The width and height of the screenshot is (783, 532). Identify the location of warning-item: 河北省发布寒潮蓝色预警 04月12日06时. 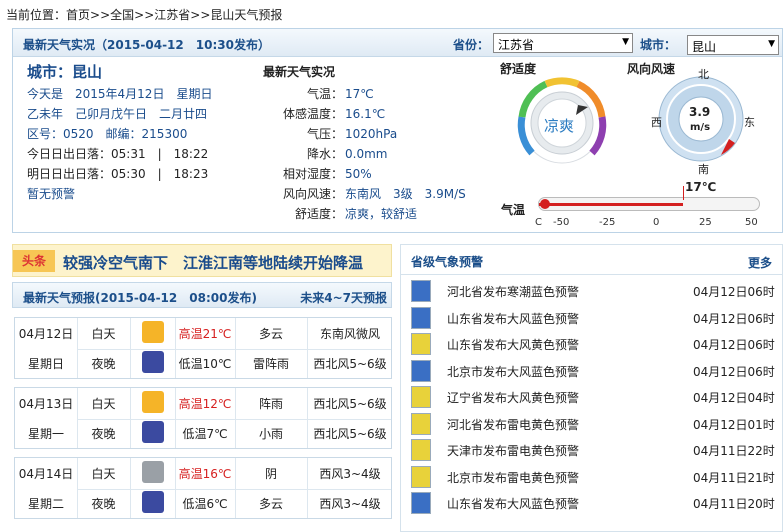
(596, 291).